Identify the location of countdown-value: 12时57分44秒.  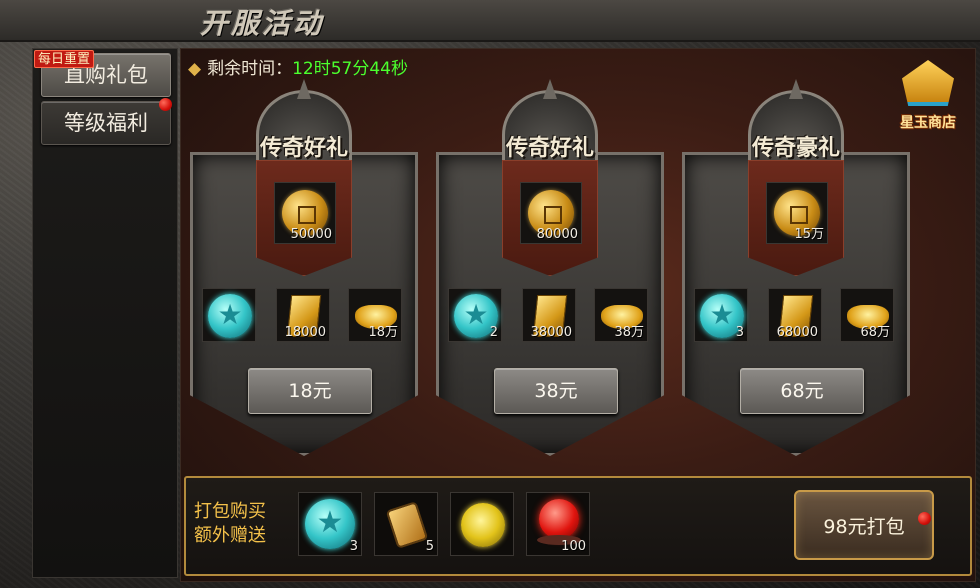
(350, 69).